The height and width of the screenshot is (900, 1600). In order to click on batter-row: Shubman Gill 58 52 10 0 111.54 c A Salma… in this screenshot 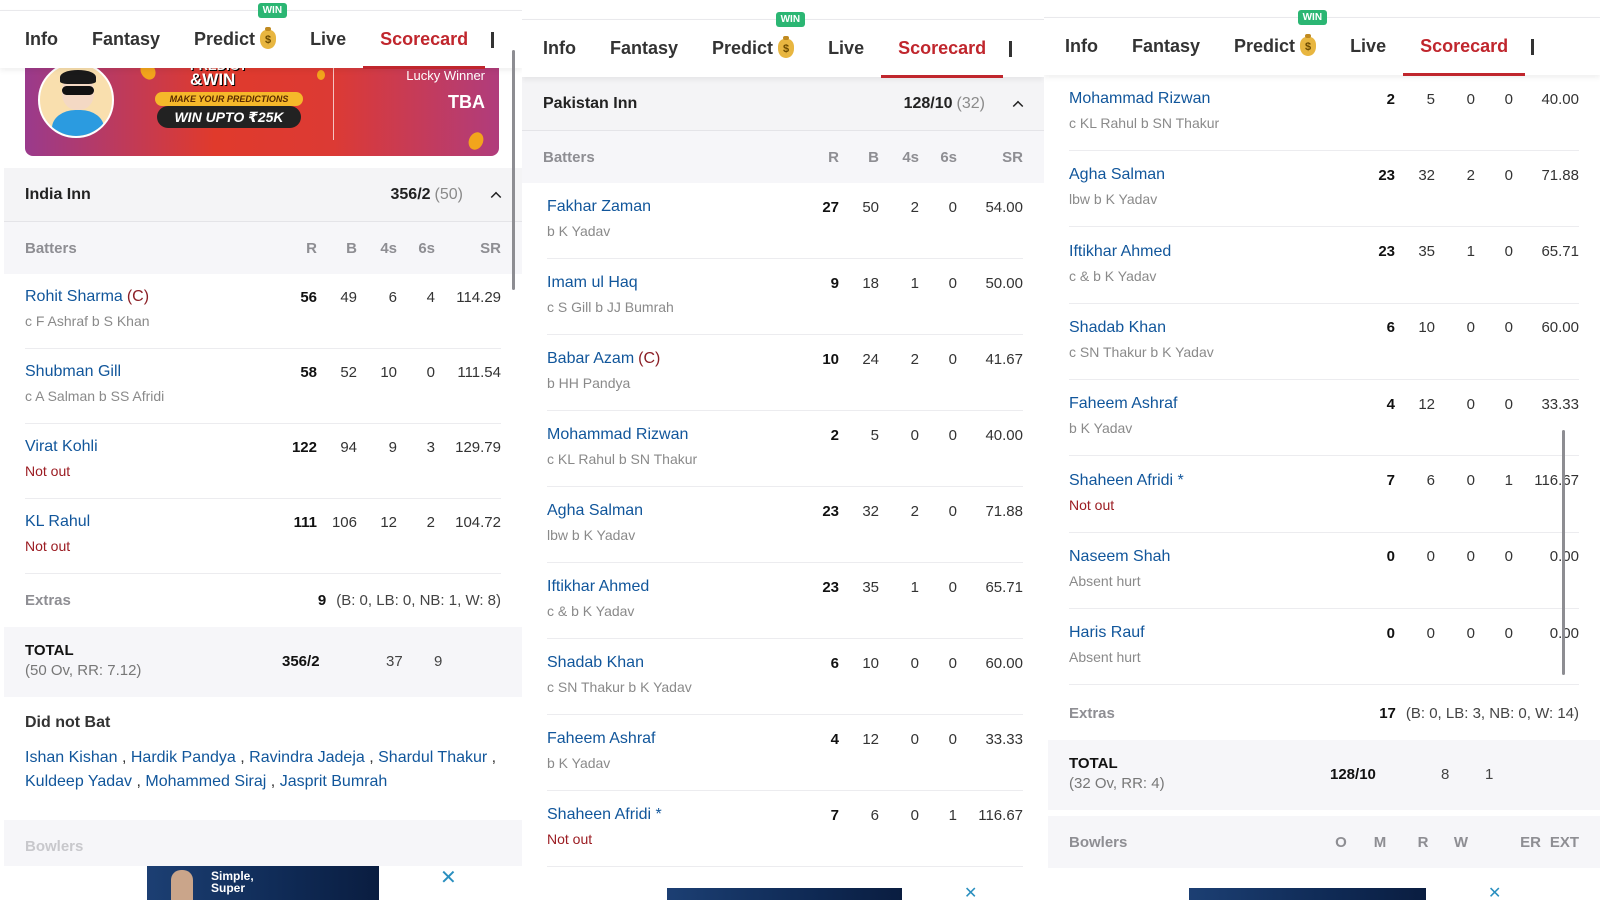, I will do `click(263, 386)`.